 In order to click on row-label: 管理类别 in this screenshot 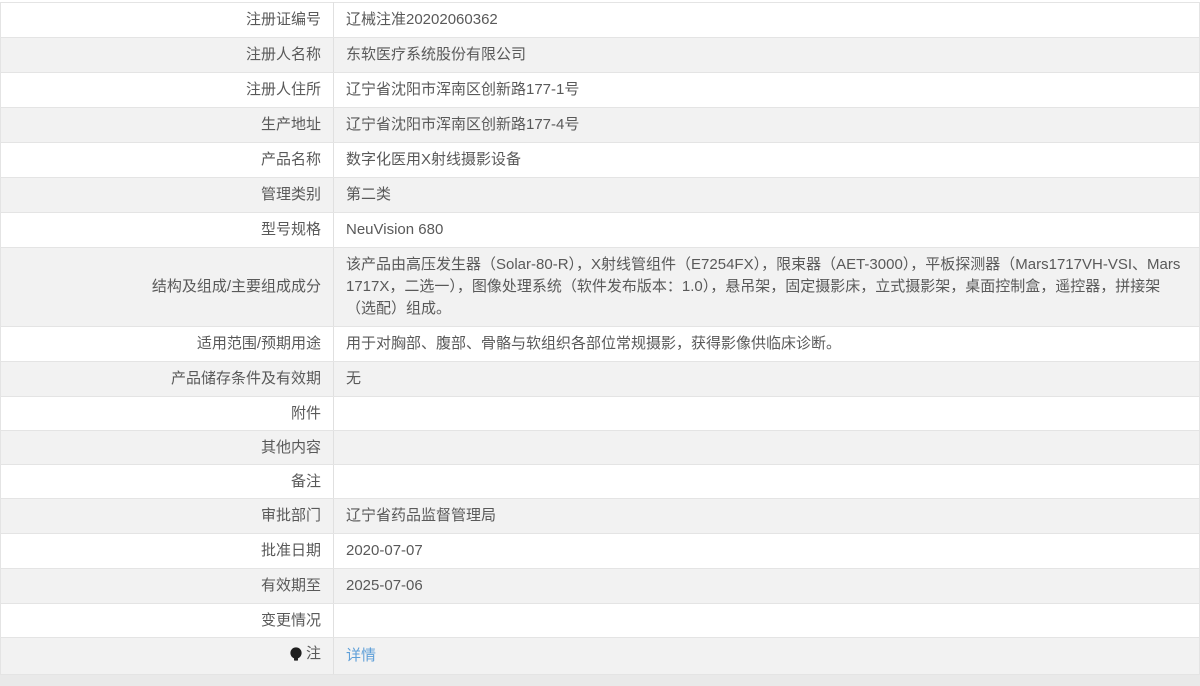, I will do `click(167, 195)`.